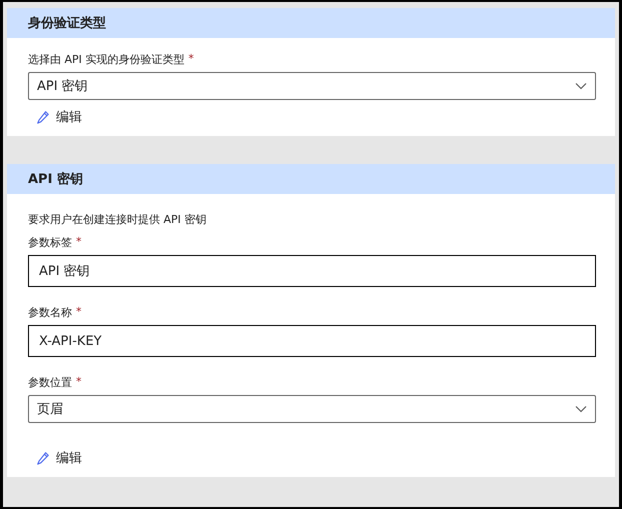  I want to click on field-label: 参数标签, so click(50, 242).